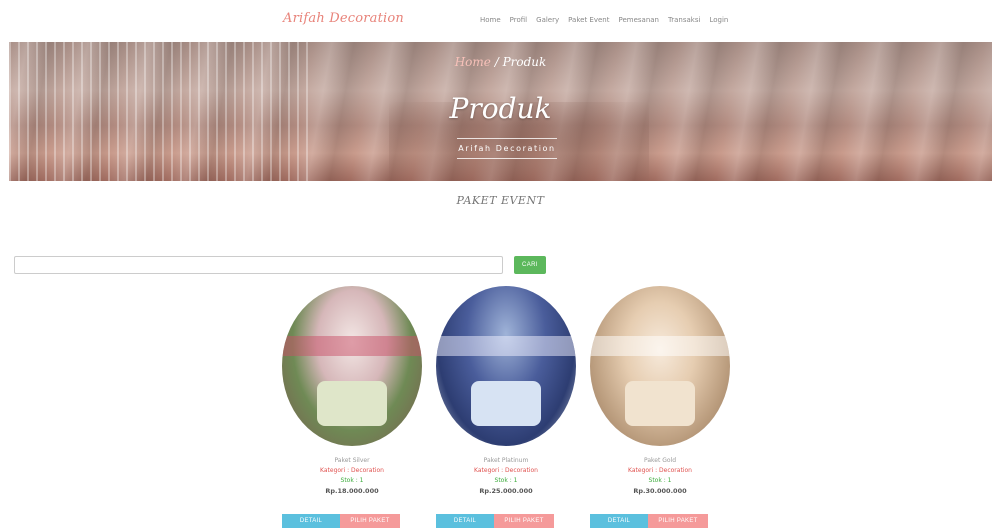  What do you see at coordinates (684, 20) in the screenshot?
I see `nav-item-transaksi: Transaksi` at bounding box center [684, 20].